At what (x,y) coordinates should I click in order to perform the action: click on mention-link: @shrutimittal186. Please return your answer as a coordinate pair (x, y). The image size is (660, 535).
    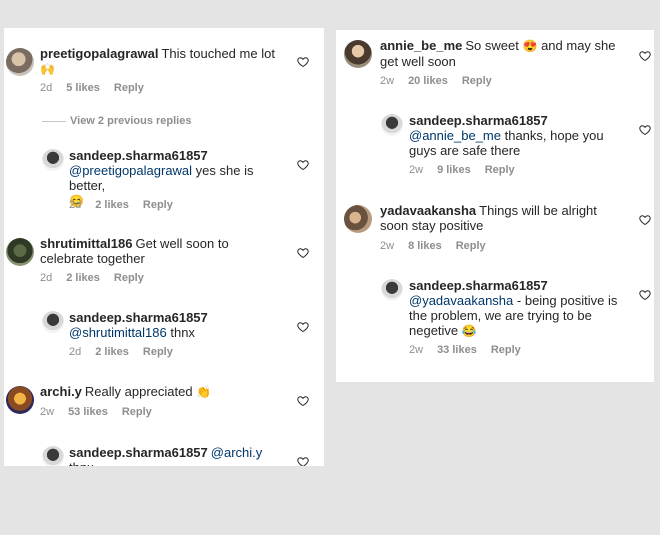
    Looking at the image, I should click on (118, 332).